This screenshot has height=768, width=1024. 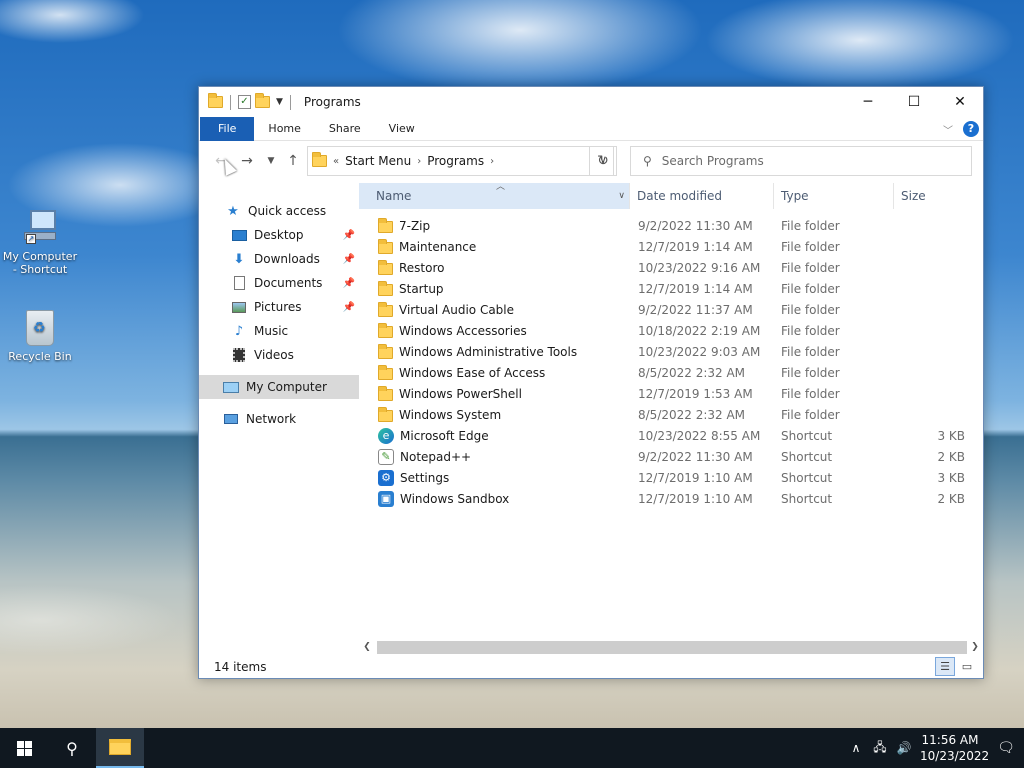 I want to click on expand-ribbon-icon: ﹀, so click(x=948, y=129).